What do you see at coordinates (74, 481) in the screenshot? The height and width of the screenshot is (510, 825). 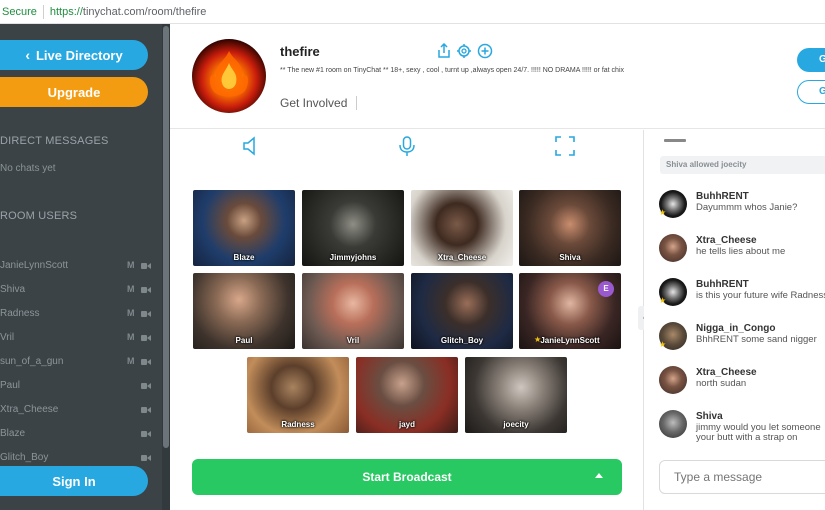 I see `sign-in-button: Sign In` at bounding box center [74, 481].